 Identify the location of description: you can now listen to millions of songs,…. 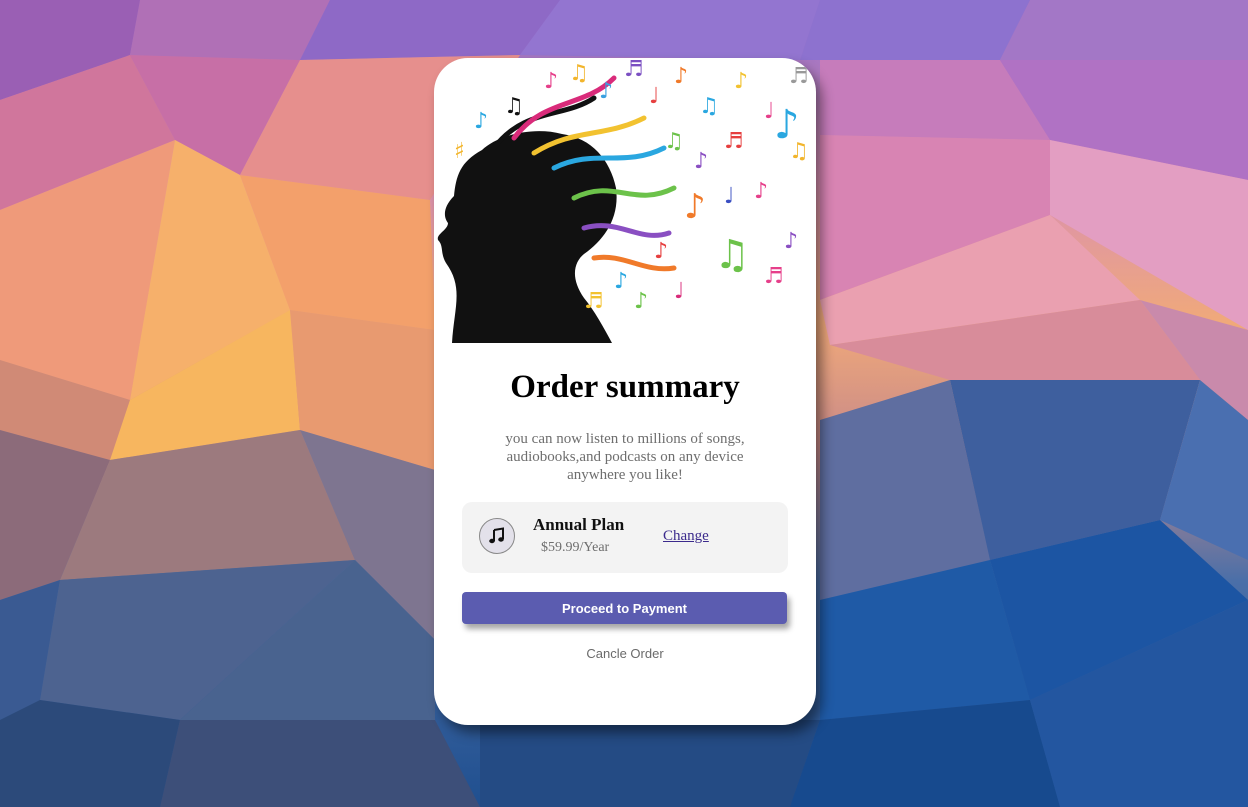
(625, 457).